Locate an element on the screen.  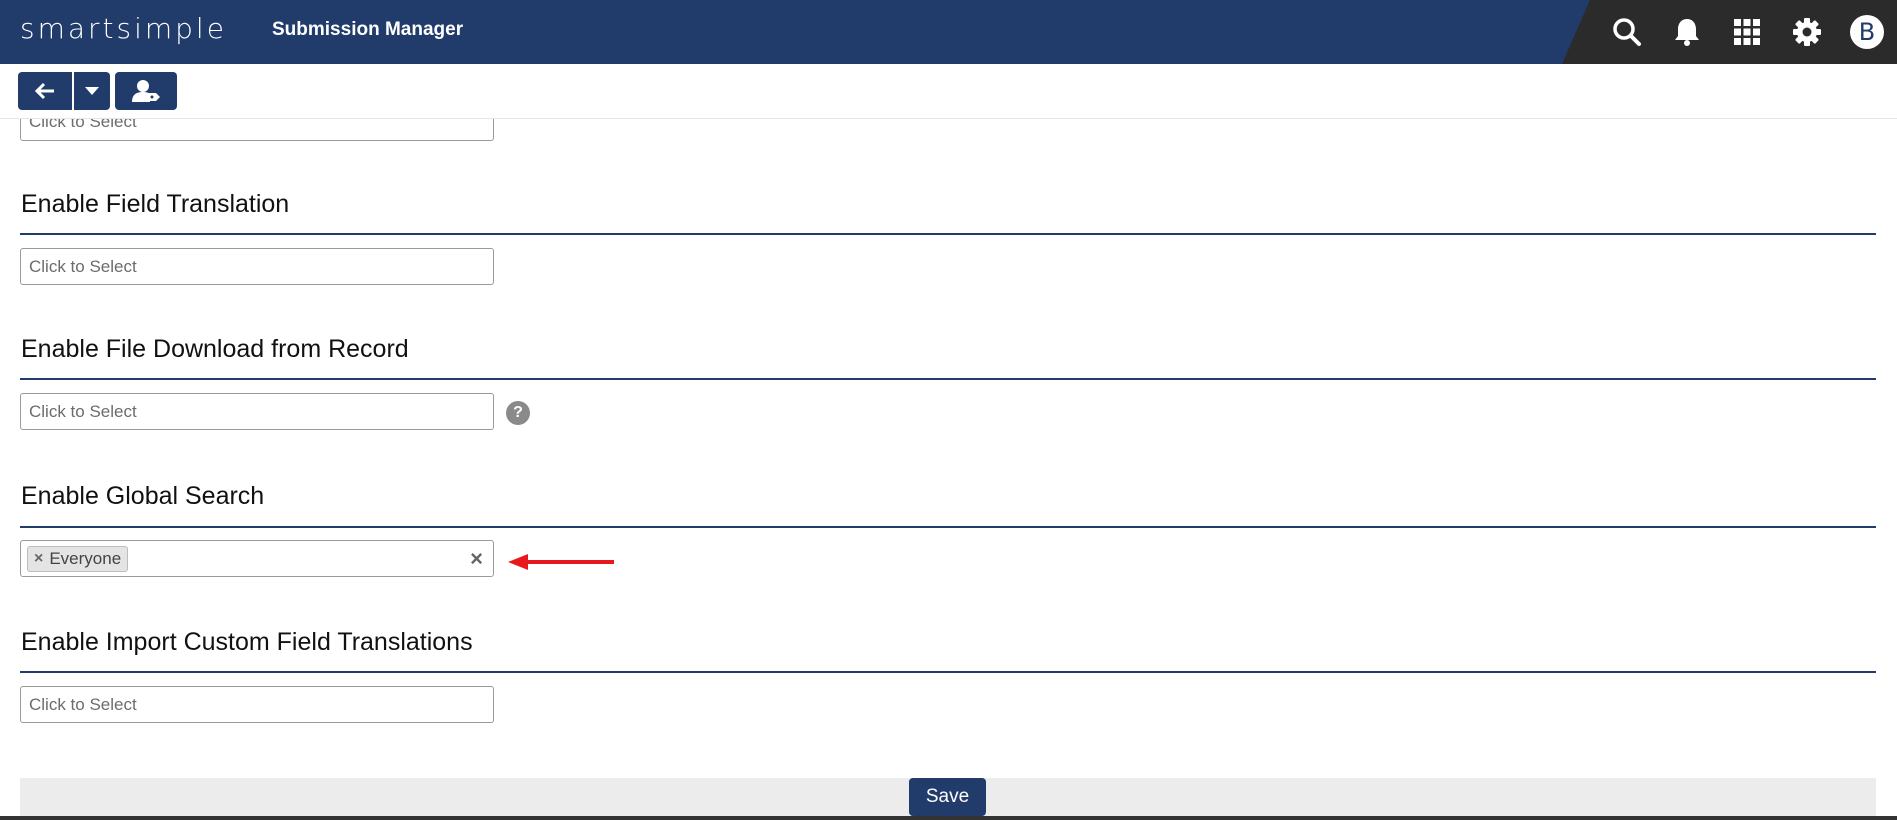
selected-chip-everyone: × Everyone is located at coordinates (78, 558).